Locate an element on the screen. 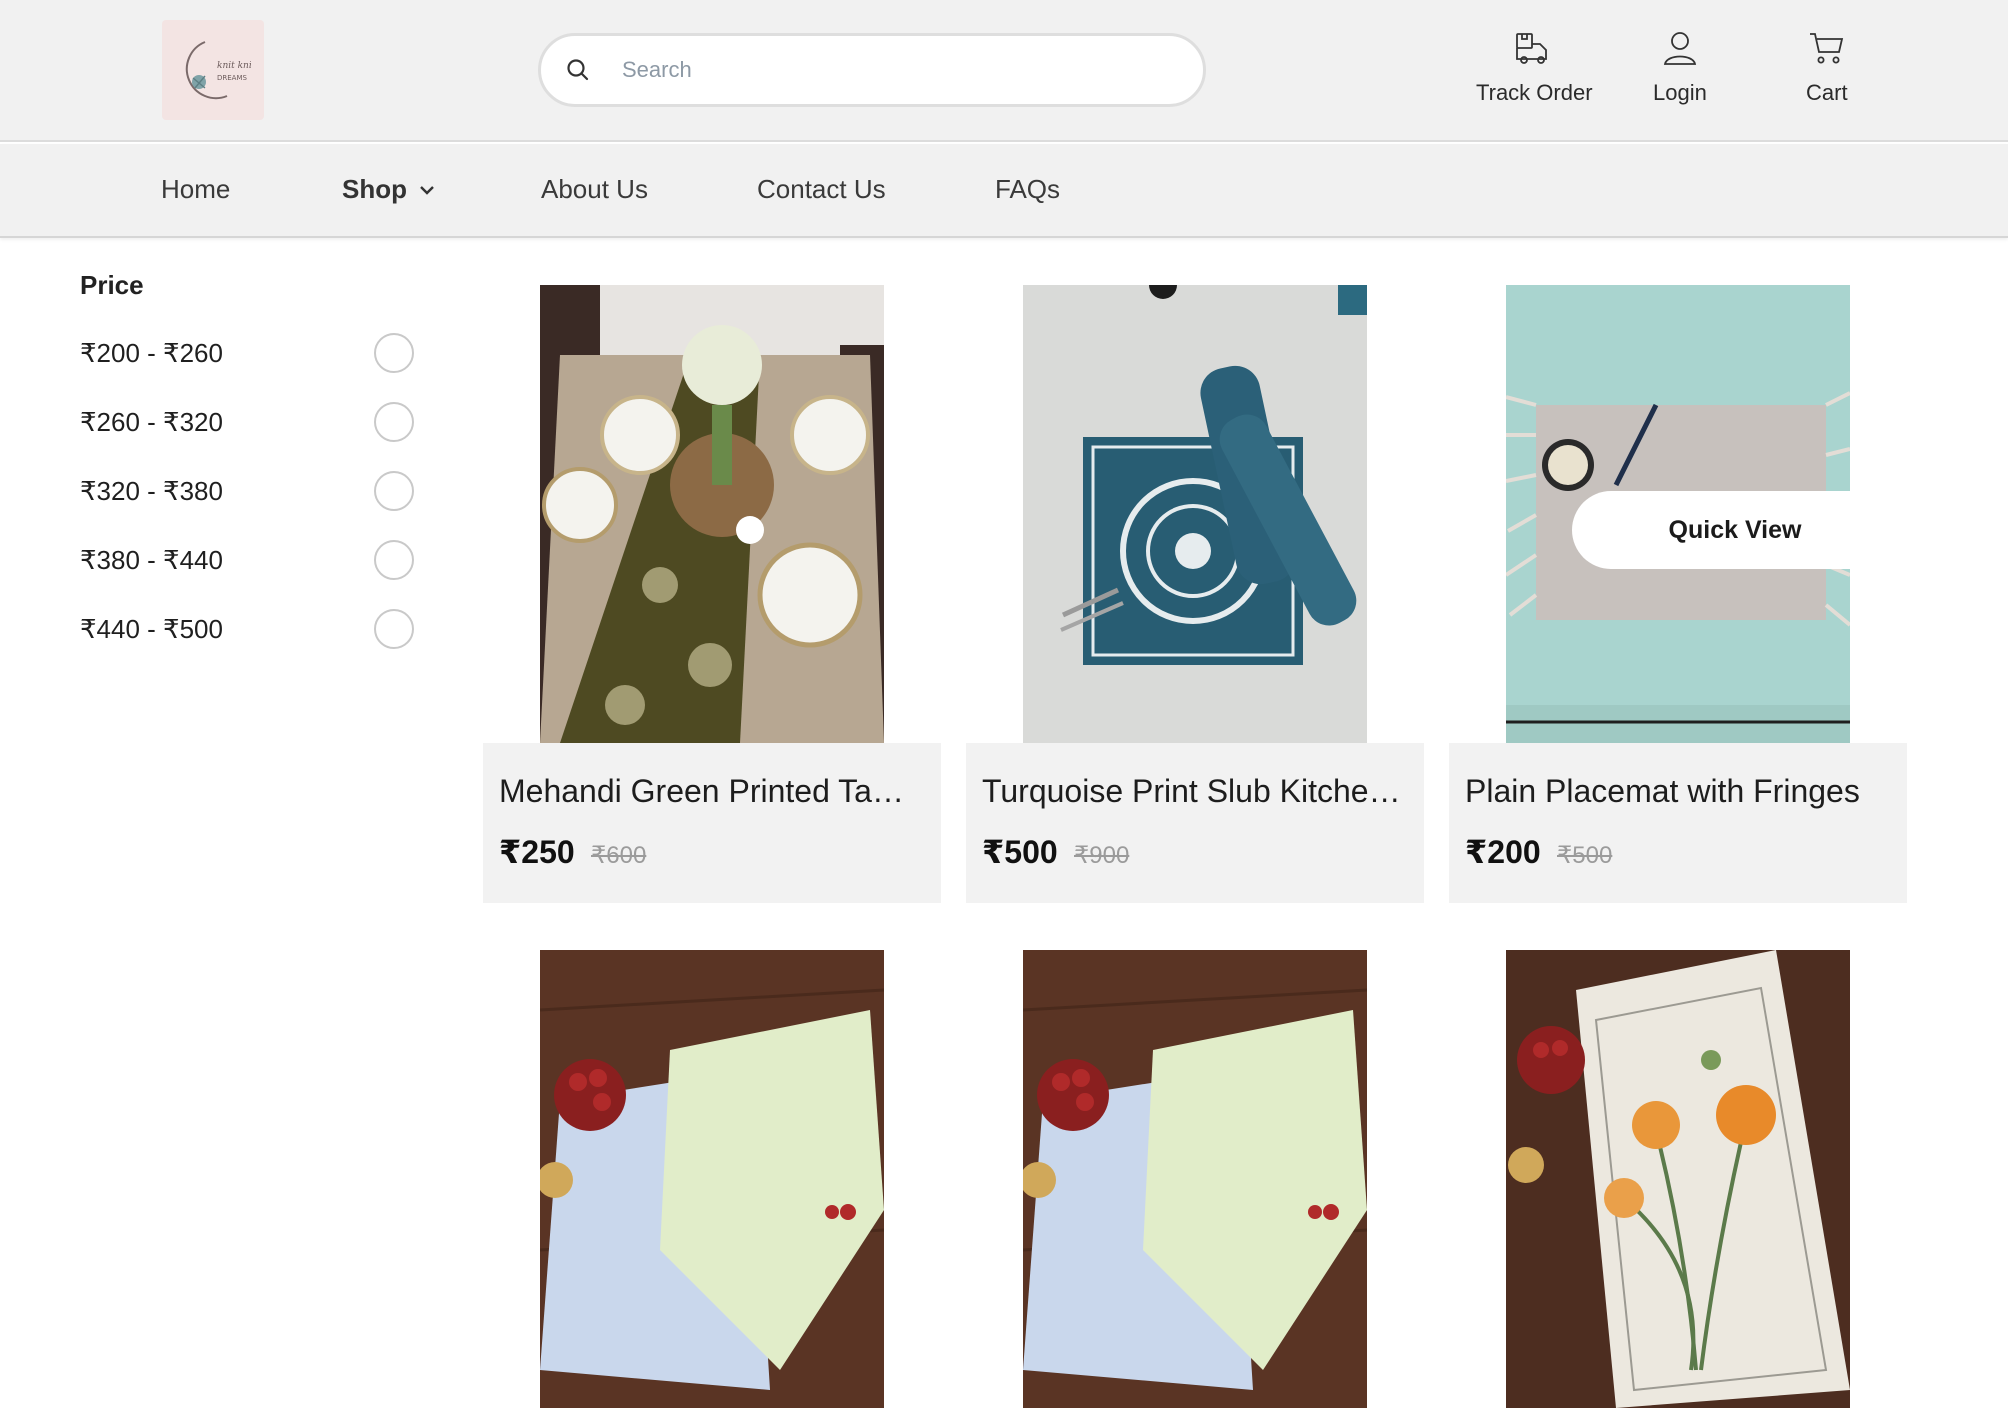  login-label: Login is located at coordinates (1680, 92).